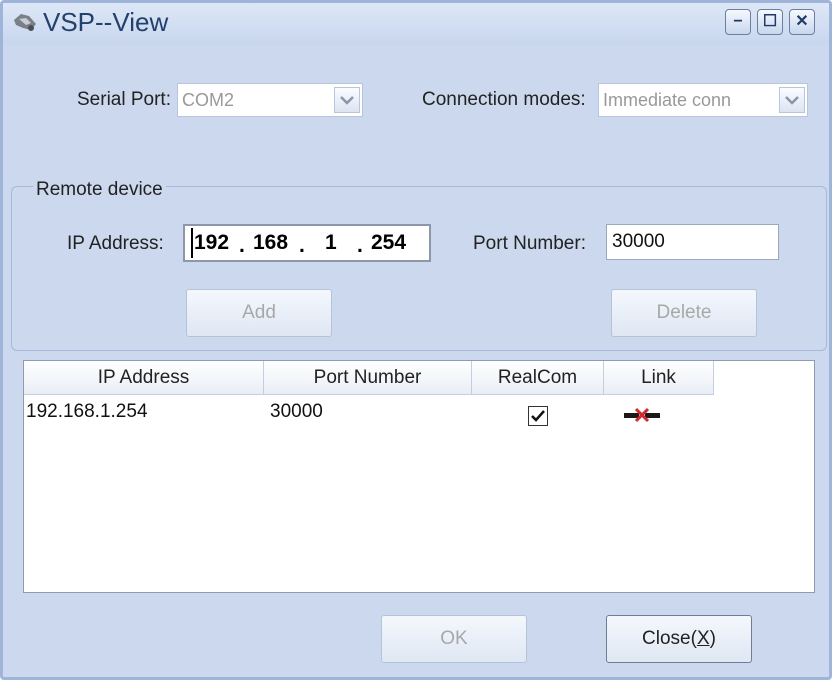 This screenshot has width=838, height=685. I want to click on footer-bar: OK Close(X), so click(416, 636).